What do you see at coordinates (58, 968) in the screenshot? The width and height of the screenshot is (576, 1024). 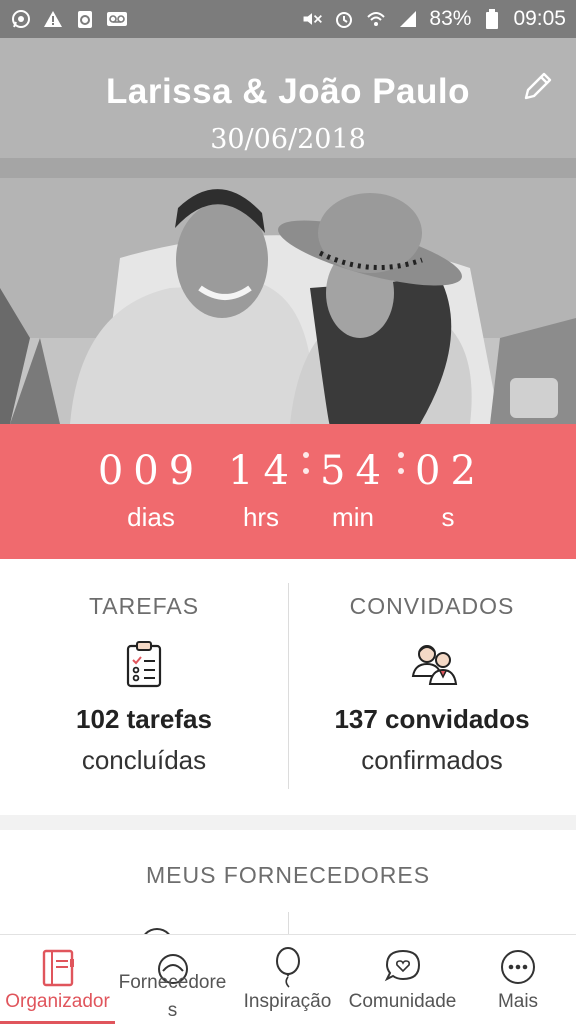 I see `planner-icon` at bounding box center [58, 968].